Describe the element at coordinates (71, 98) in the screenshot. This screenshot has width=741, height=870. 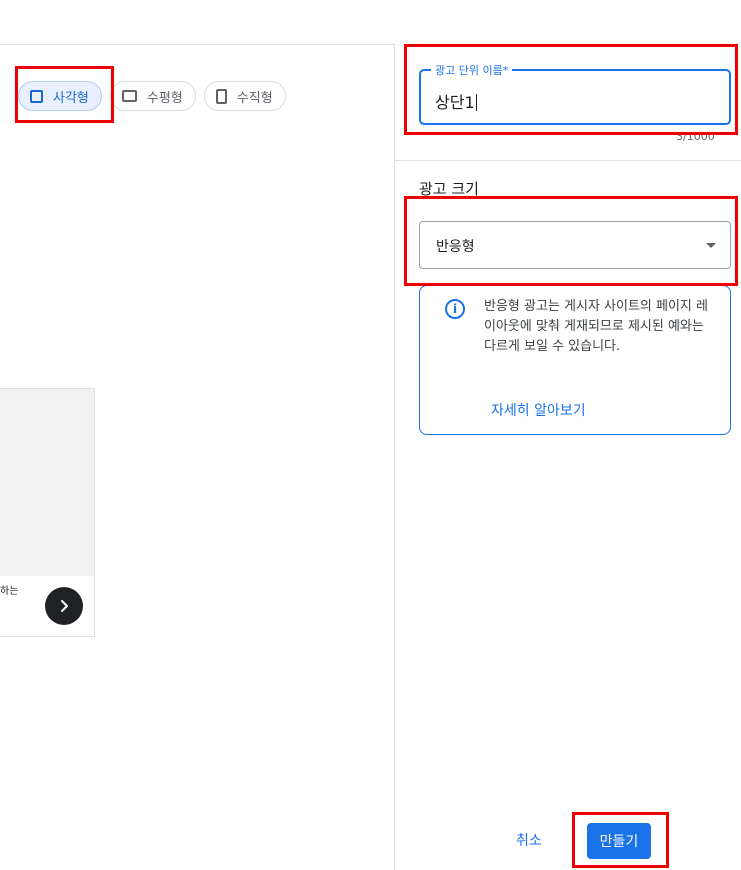
I see `chip-square-label: 사각형` at that location.